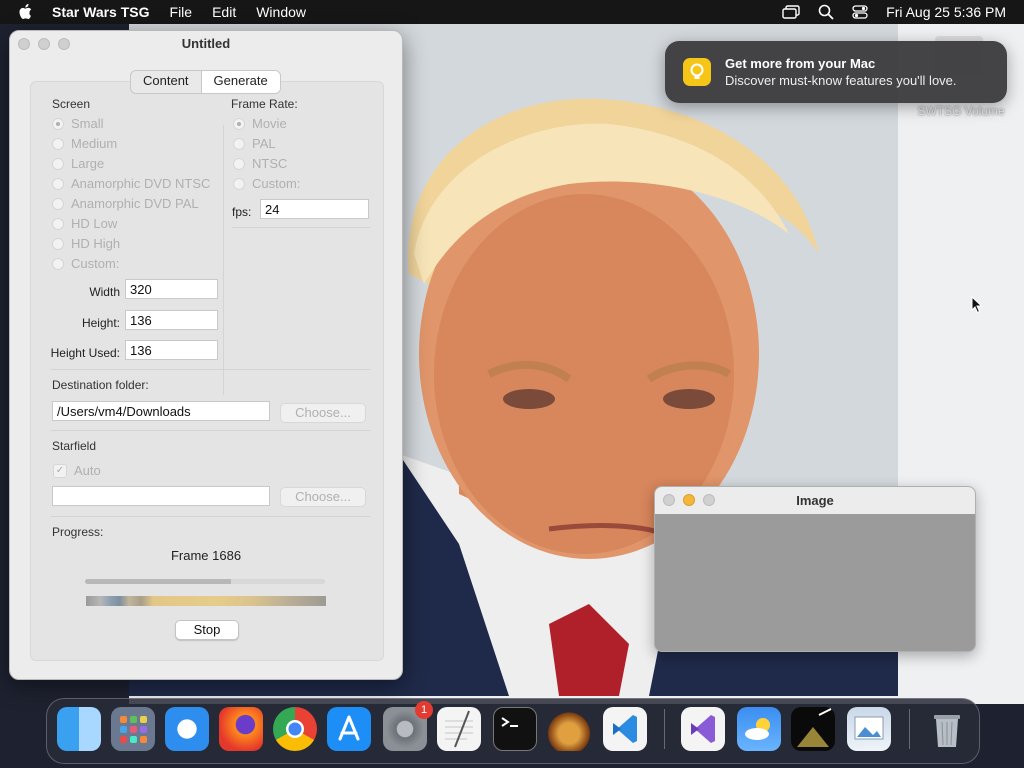 Image resolution: width=1024 pixels, height=768 pixels. Describe the element at coordinates (85, 263) in the screenshot. I see `radio-screen-custom: Custom:` at that location.